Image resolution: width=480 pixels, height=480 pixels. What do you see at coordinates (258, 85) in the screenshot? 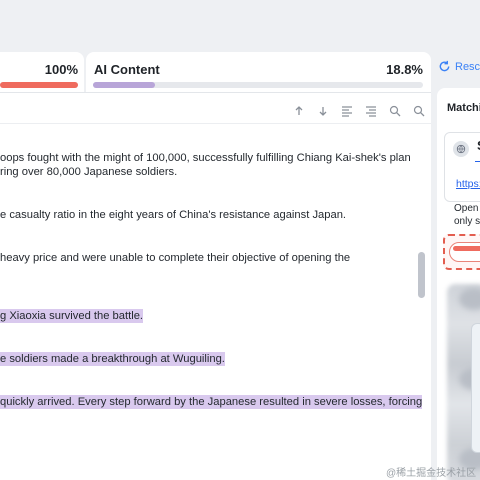
I see `ai-progress-bar` at bounding box center [258, 85].